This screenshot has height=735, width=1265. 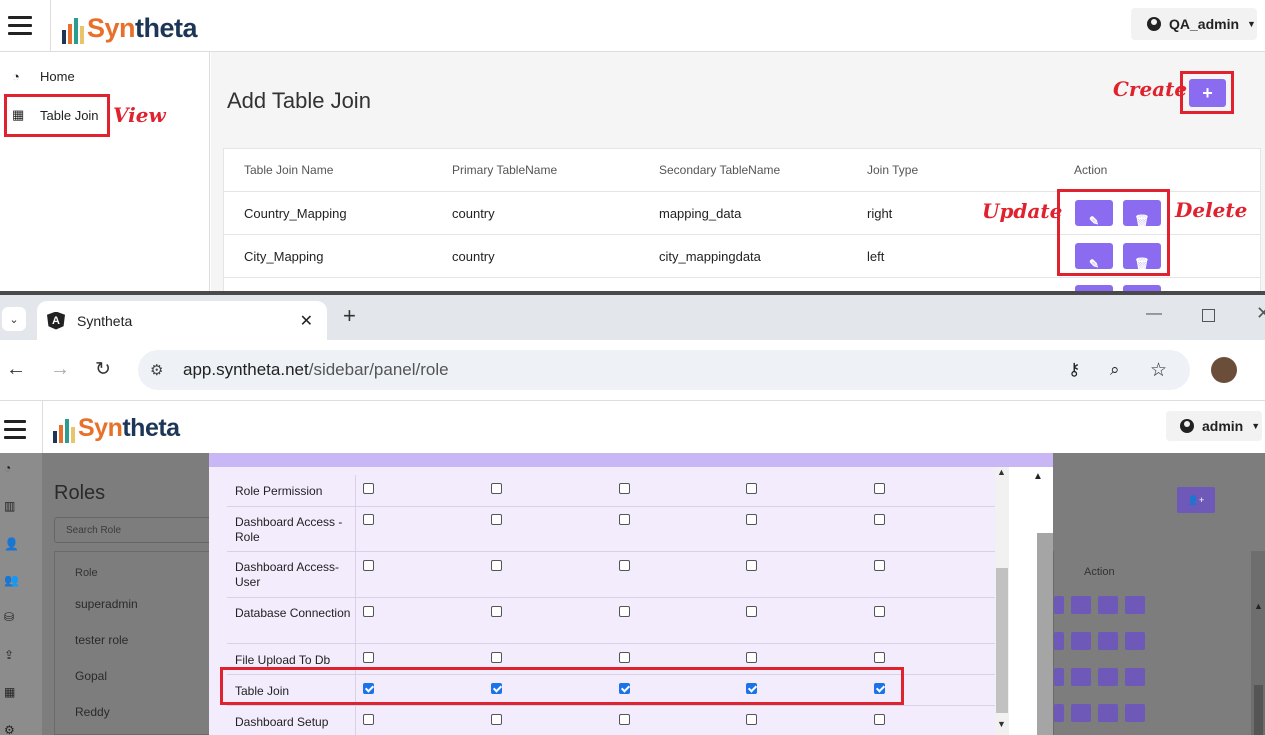 What do you see at coordinates (1099, 572) in the screenshot?
I see `column-header: Action` at bounding box center [1099, 572].